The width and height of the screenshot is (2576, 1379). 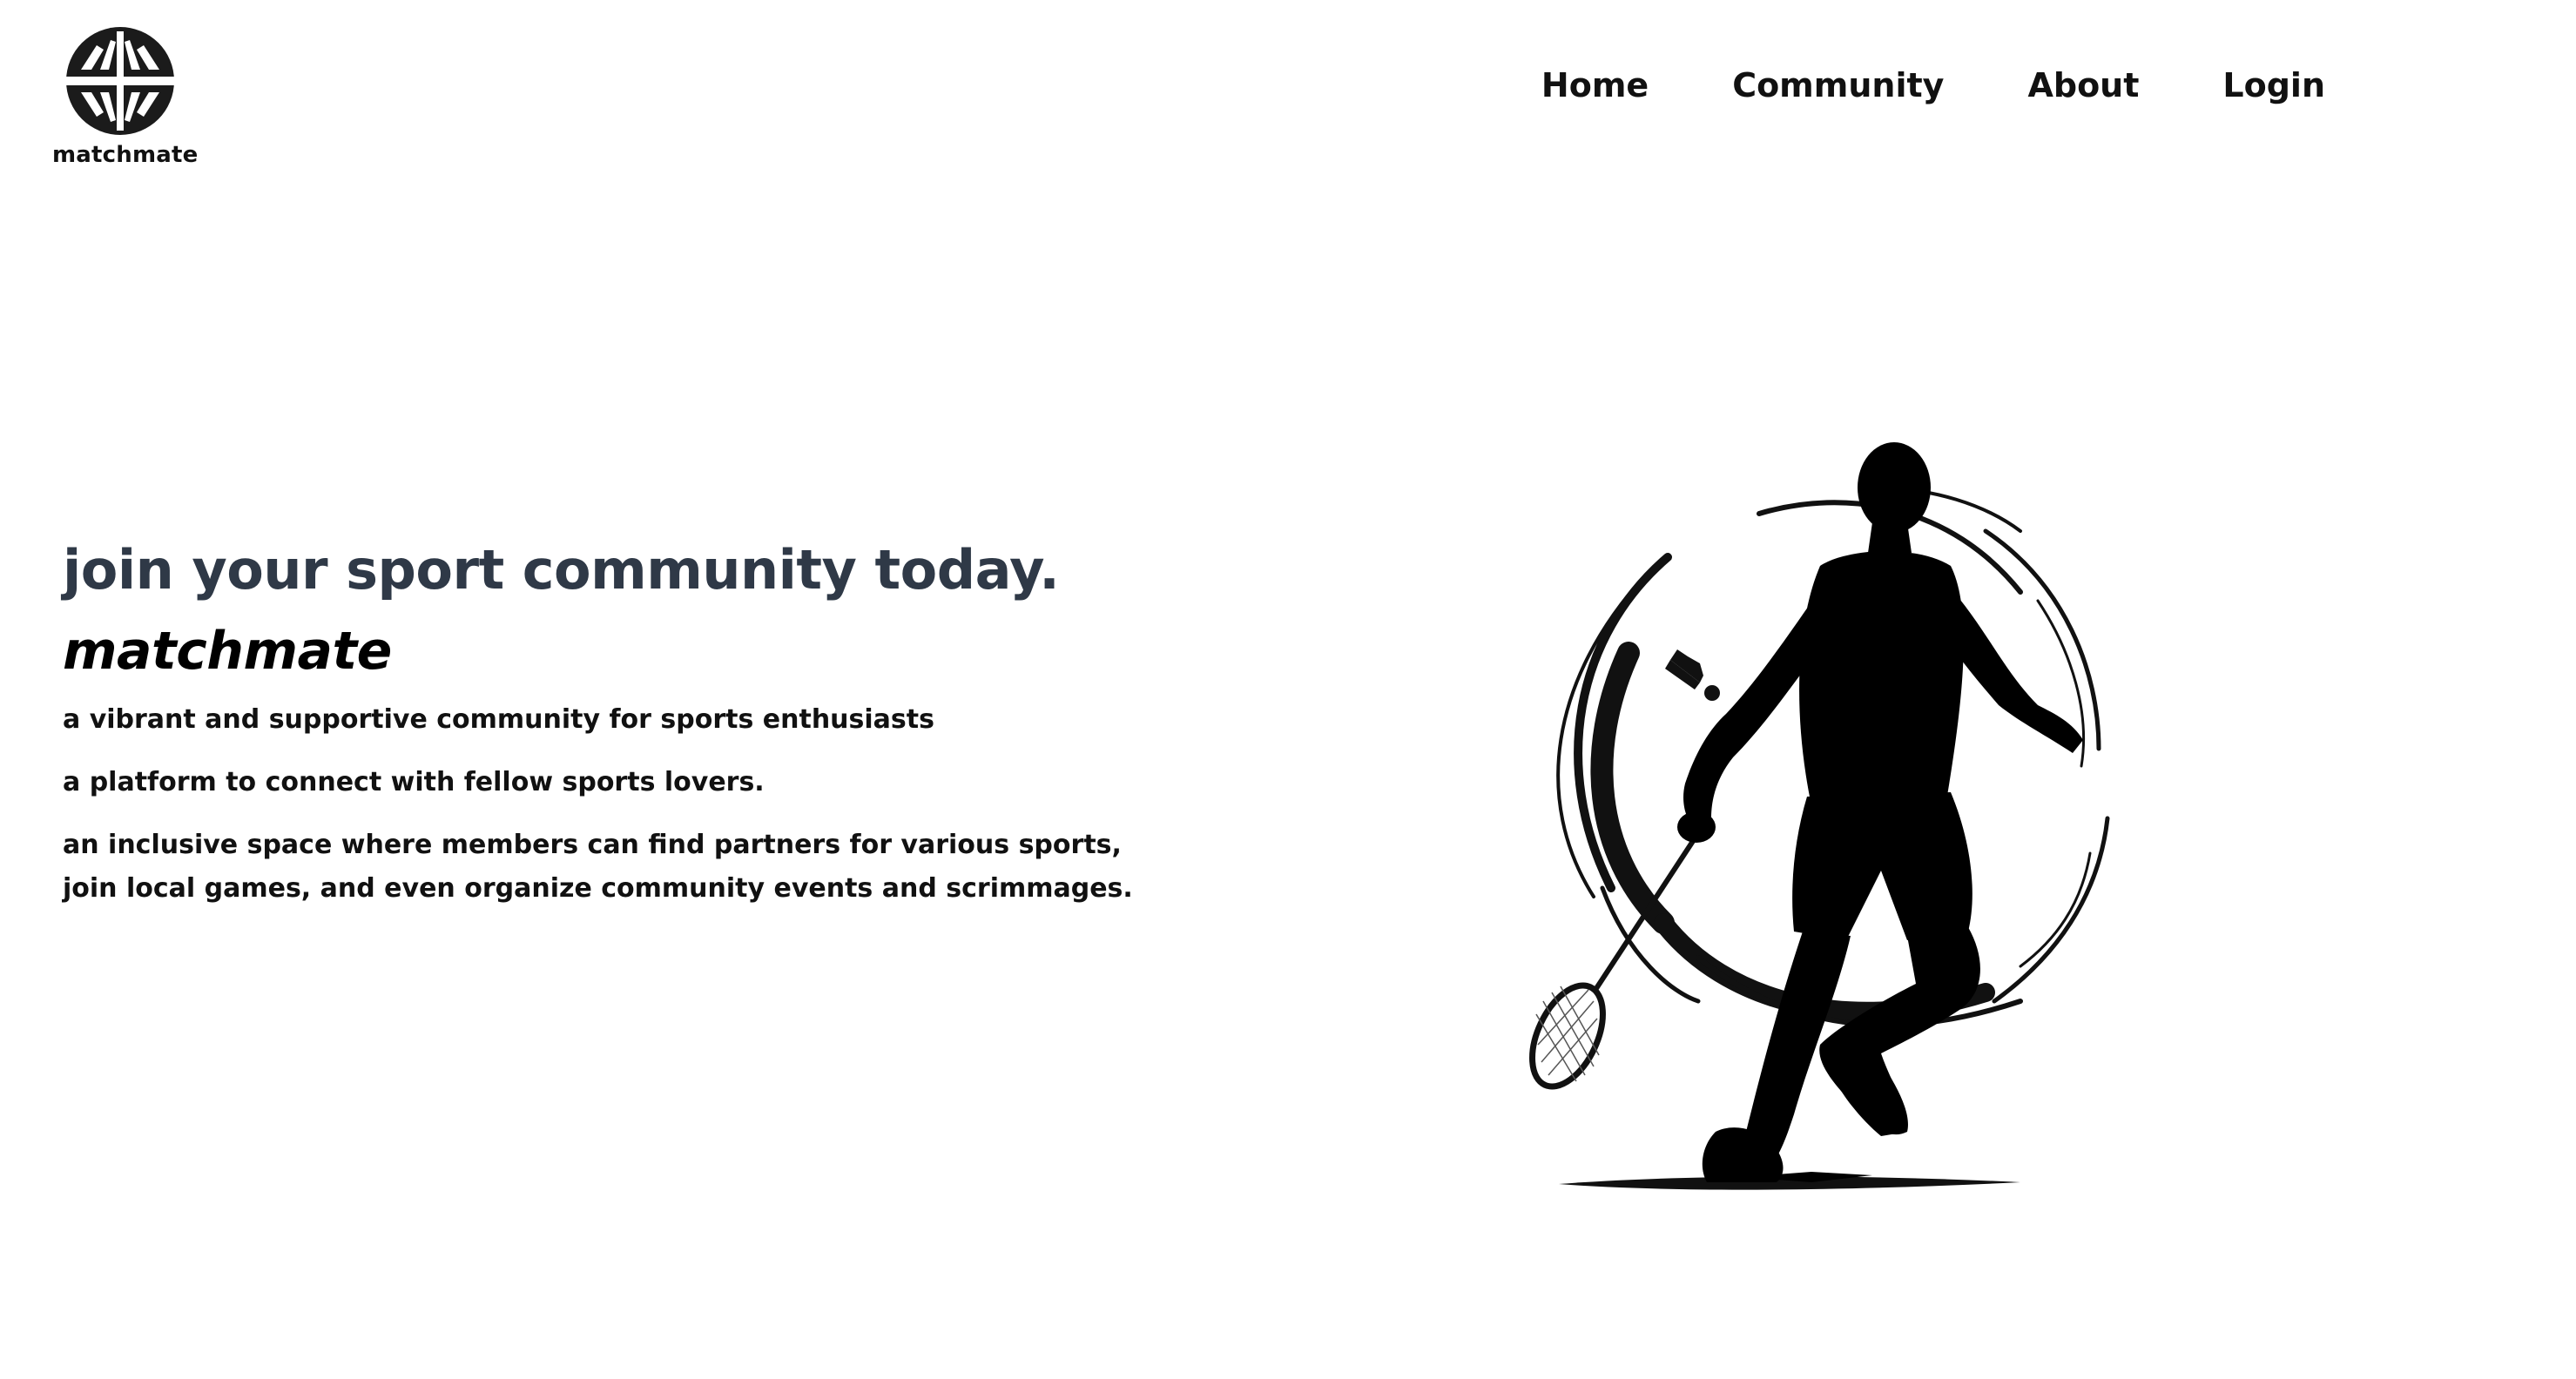 I want to click on badminton-player-illustration, so click(x=1819, y=816).